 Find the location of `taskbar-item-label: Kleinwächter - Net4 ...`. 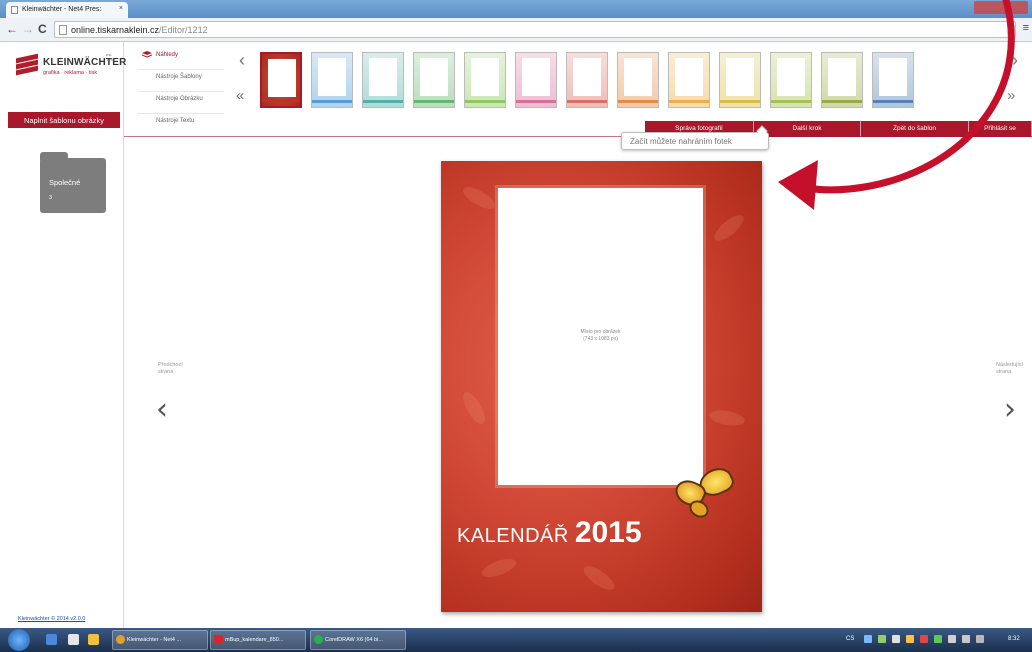

taskbar-item-label: Kleinwächter - Net4 ... is located at coordinates (154, 640).